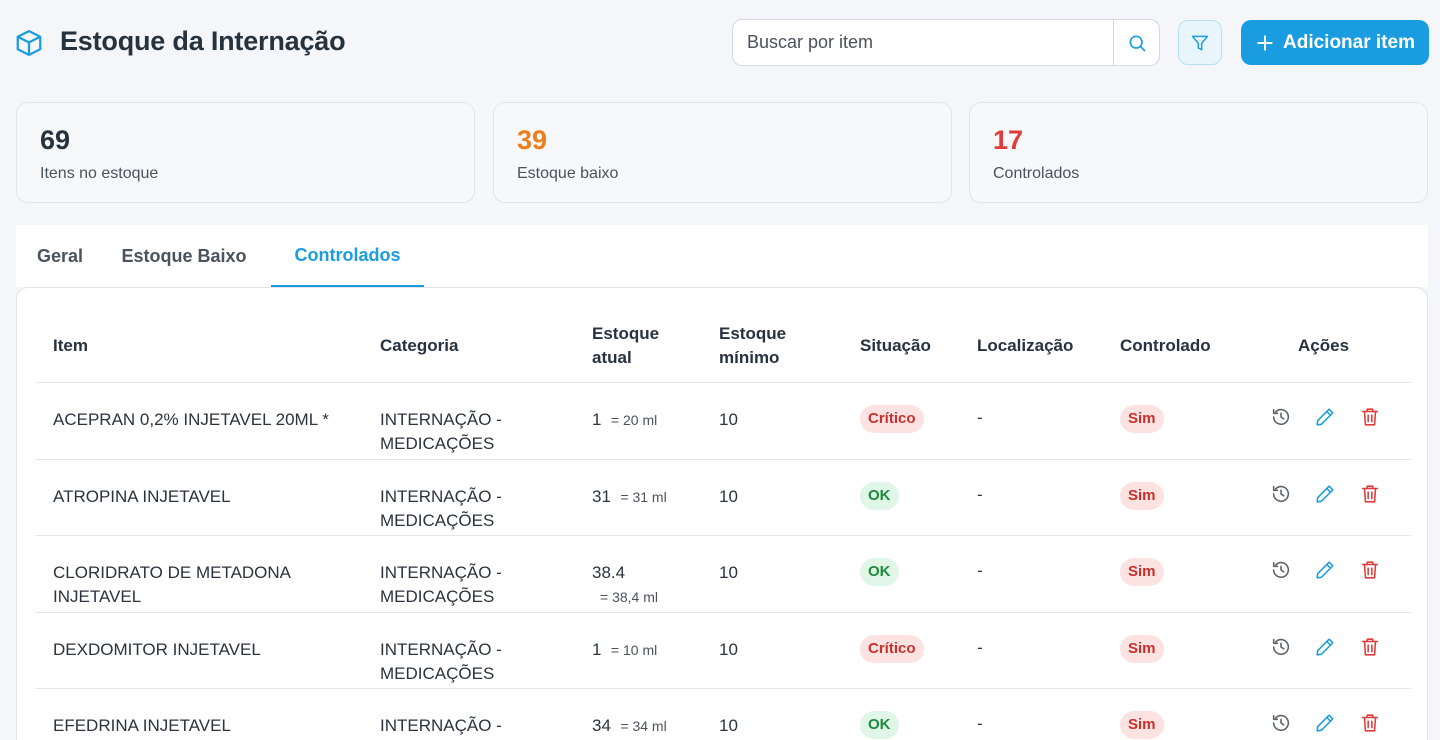 Image resolution: width=1440 pixels, height=740 pixels. What do you see at coordinates (722, 152) in the screenshot?
I see `stat-card-low: 39 Estoque baixo` at bounding box center [722, 152].